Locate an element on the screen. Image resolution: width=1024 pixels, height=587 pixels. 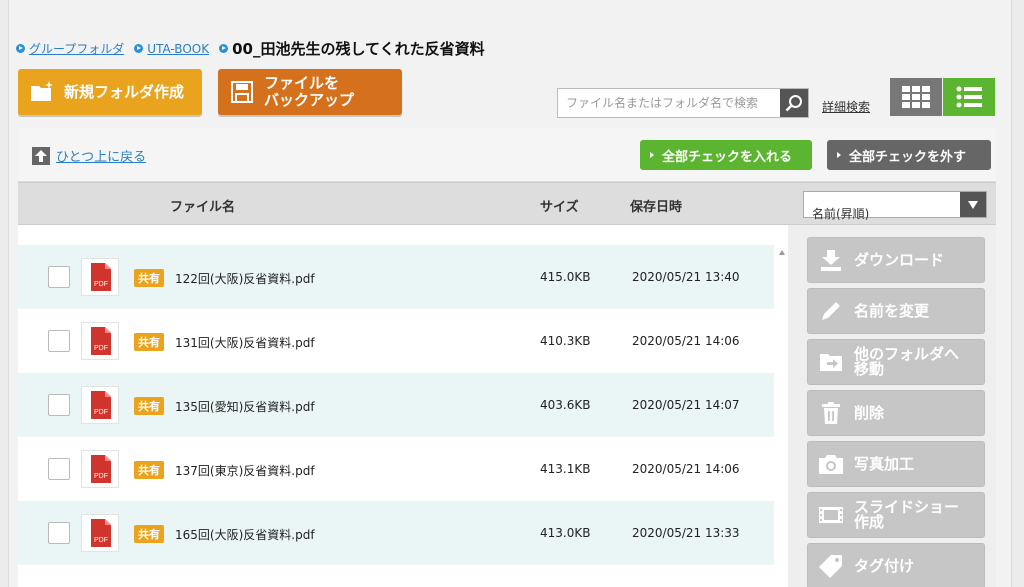
download-label: ダウンロード is located at coordinates (899, 259).